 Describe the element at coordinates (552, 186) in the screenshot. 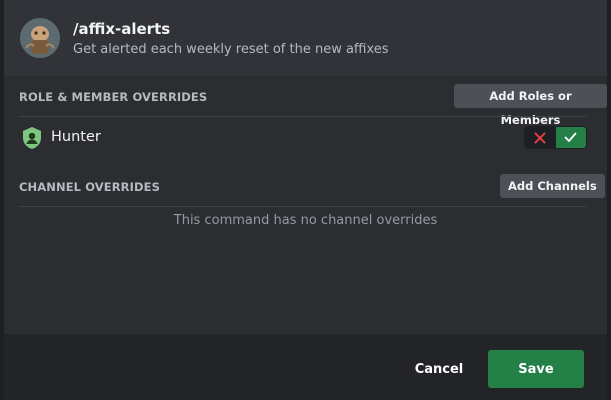

I see `add-channels-button: Add Channels` at that location.